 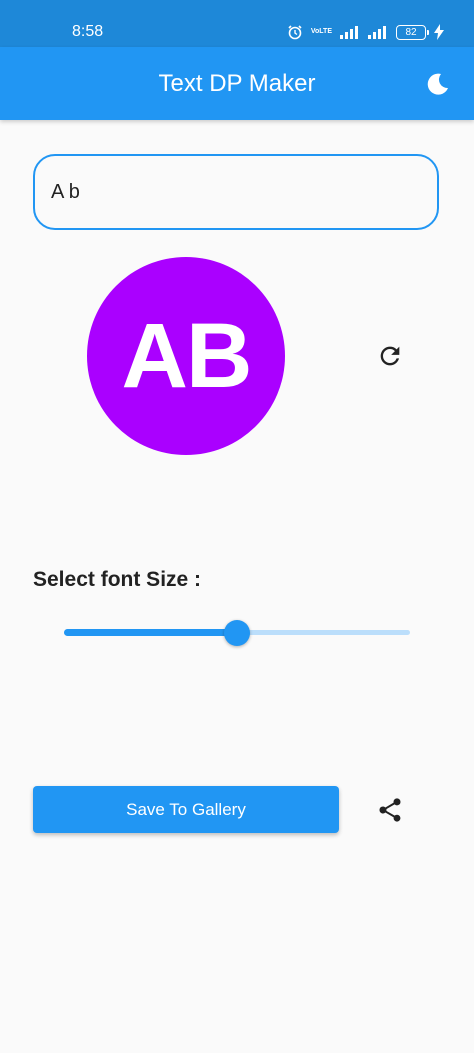 What do you see at coordinates (88, 31) in the screenshot?
I see `status-time: 8:58` at bounding box center [88, 31].